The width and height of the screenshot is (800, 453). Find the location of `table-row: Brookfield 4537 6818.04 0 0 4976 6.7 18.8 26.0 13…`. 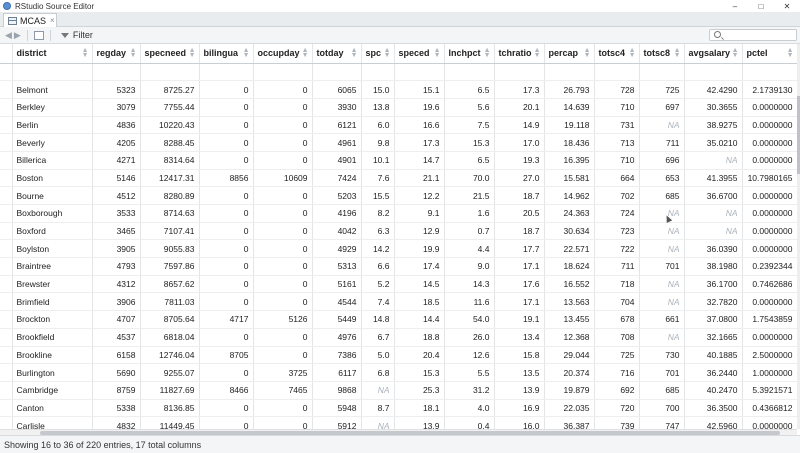

table-row: Brookfield 4537 6818.04 0 0 4976 6.7 18.8 26.0 13… is located at coordinates (398, 337).